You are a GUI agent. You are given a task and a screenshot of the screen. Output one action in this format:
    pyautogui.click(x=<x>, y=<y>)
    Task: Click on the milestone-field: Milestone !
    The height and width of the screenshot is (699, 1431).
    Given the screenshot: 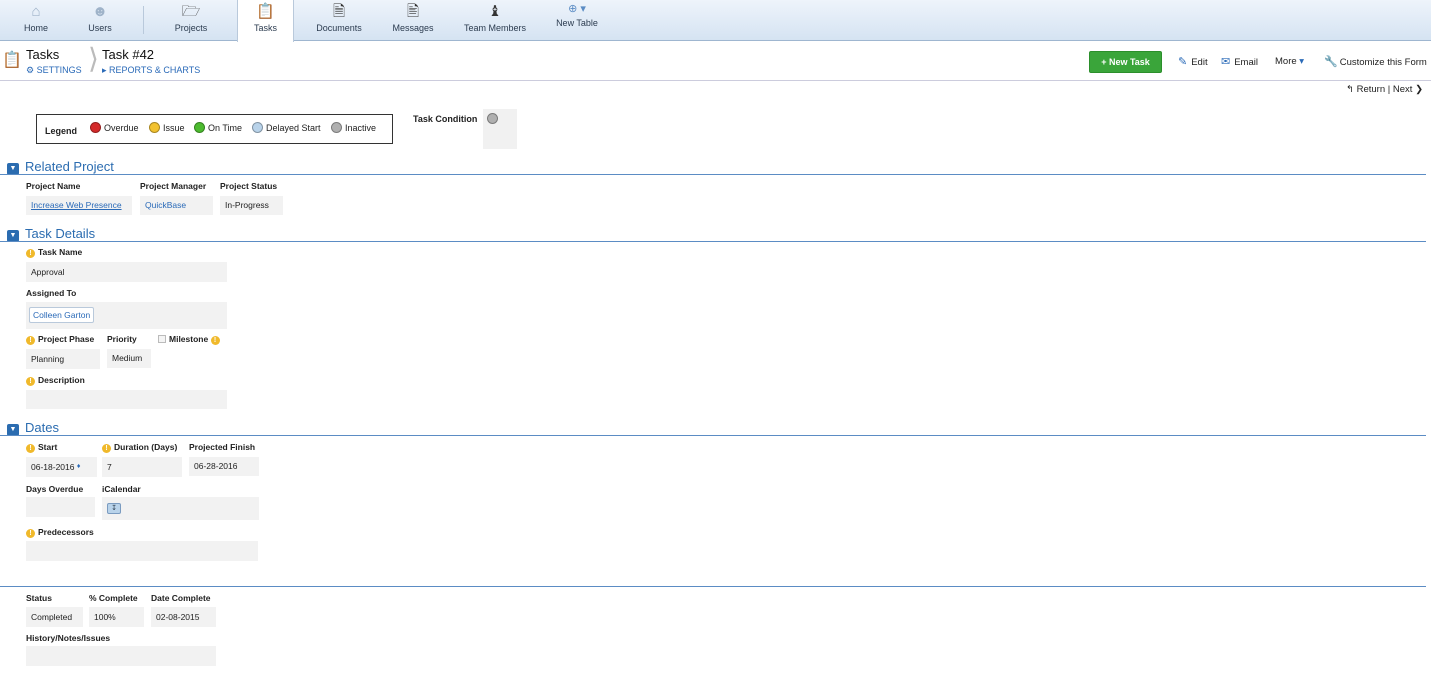 What is the action you would take?
    pyautogui.click(x=190, y=339)
    